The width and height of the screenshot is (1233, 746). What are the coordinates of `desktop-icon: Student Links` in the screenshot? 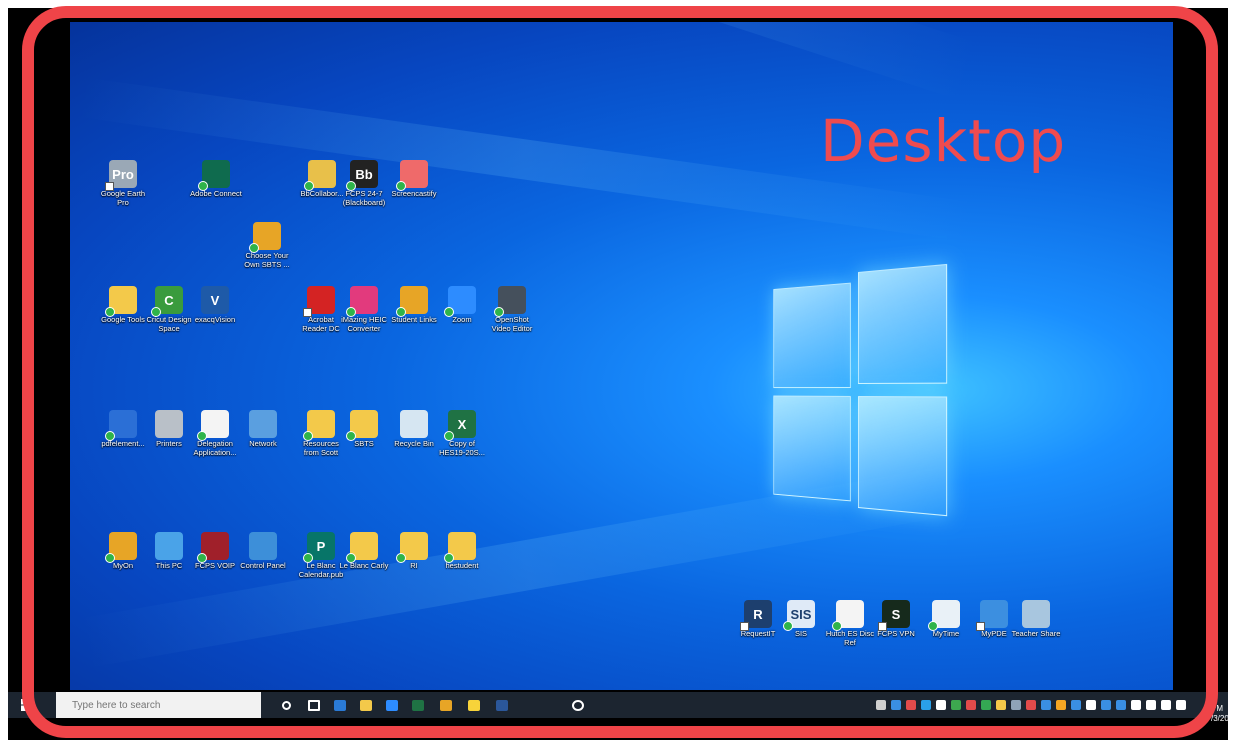 It's located at (414, 305).